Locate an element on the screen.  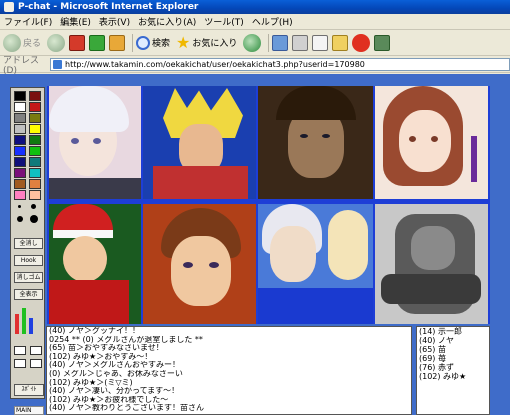
refresh-button is located at coordinates (97, 43).